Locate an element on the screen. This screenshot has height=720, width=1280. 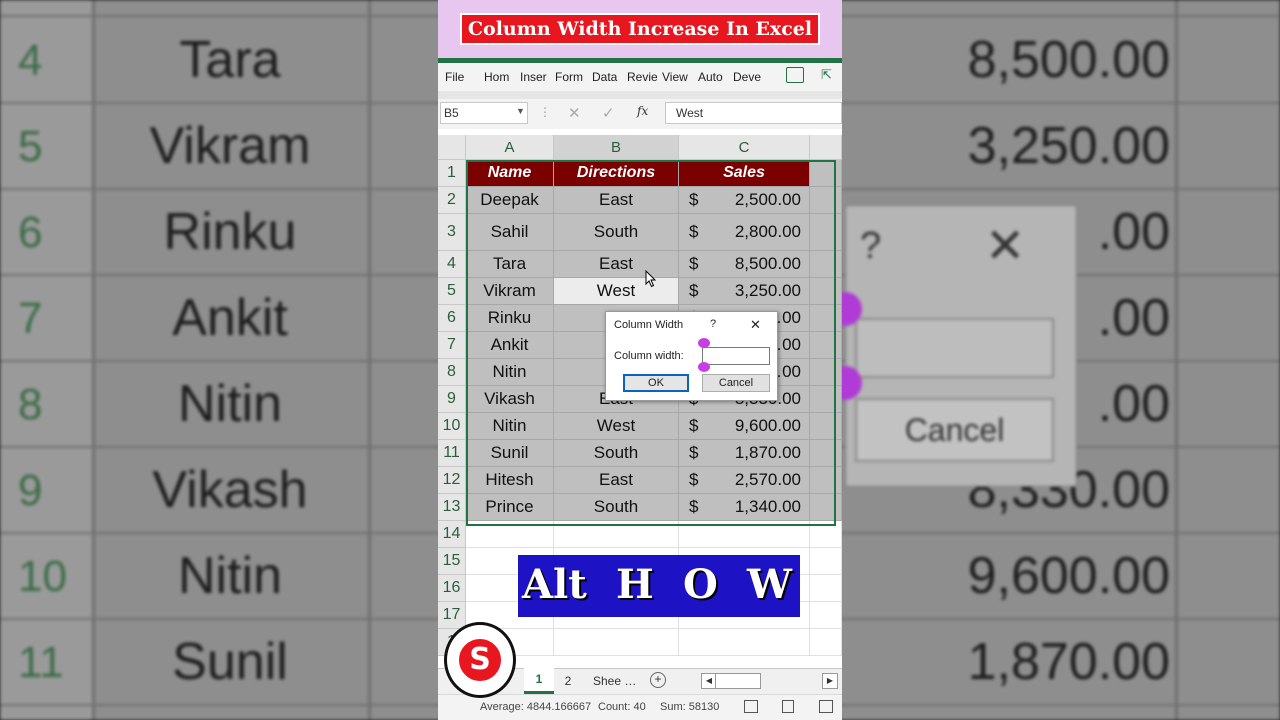
page-break-icon is located at coordinates (826, 706).